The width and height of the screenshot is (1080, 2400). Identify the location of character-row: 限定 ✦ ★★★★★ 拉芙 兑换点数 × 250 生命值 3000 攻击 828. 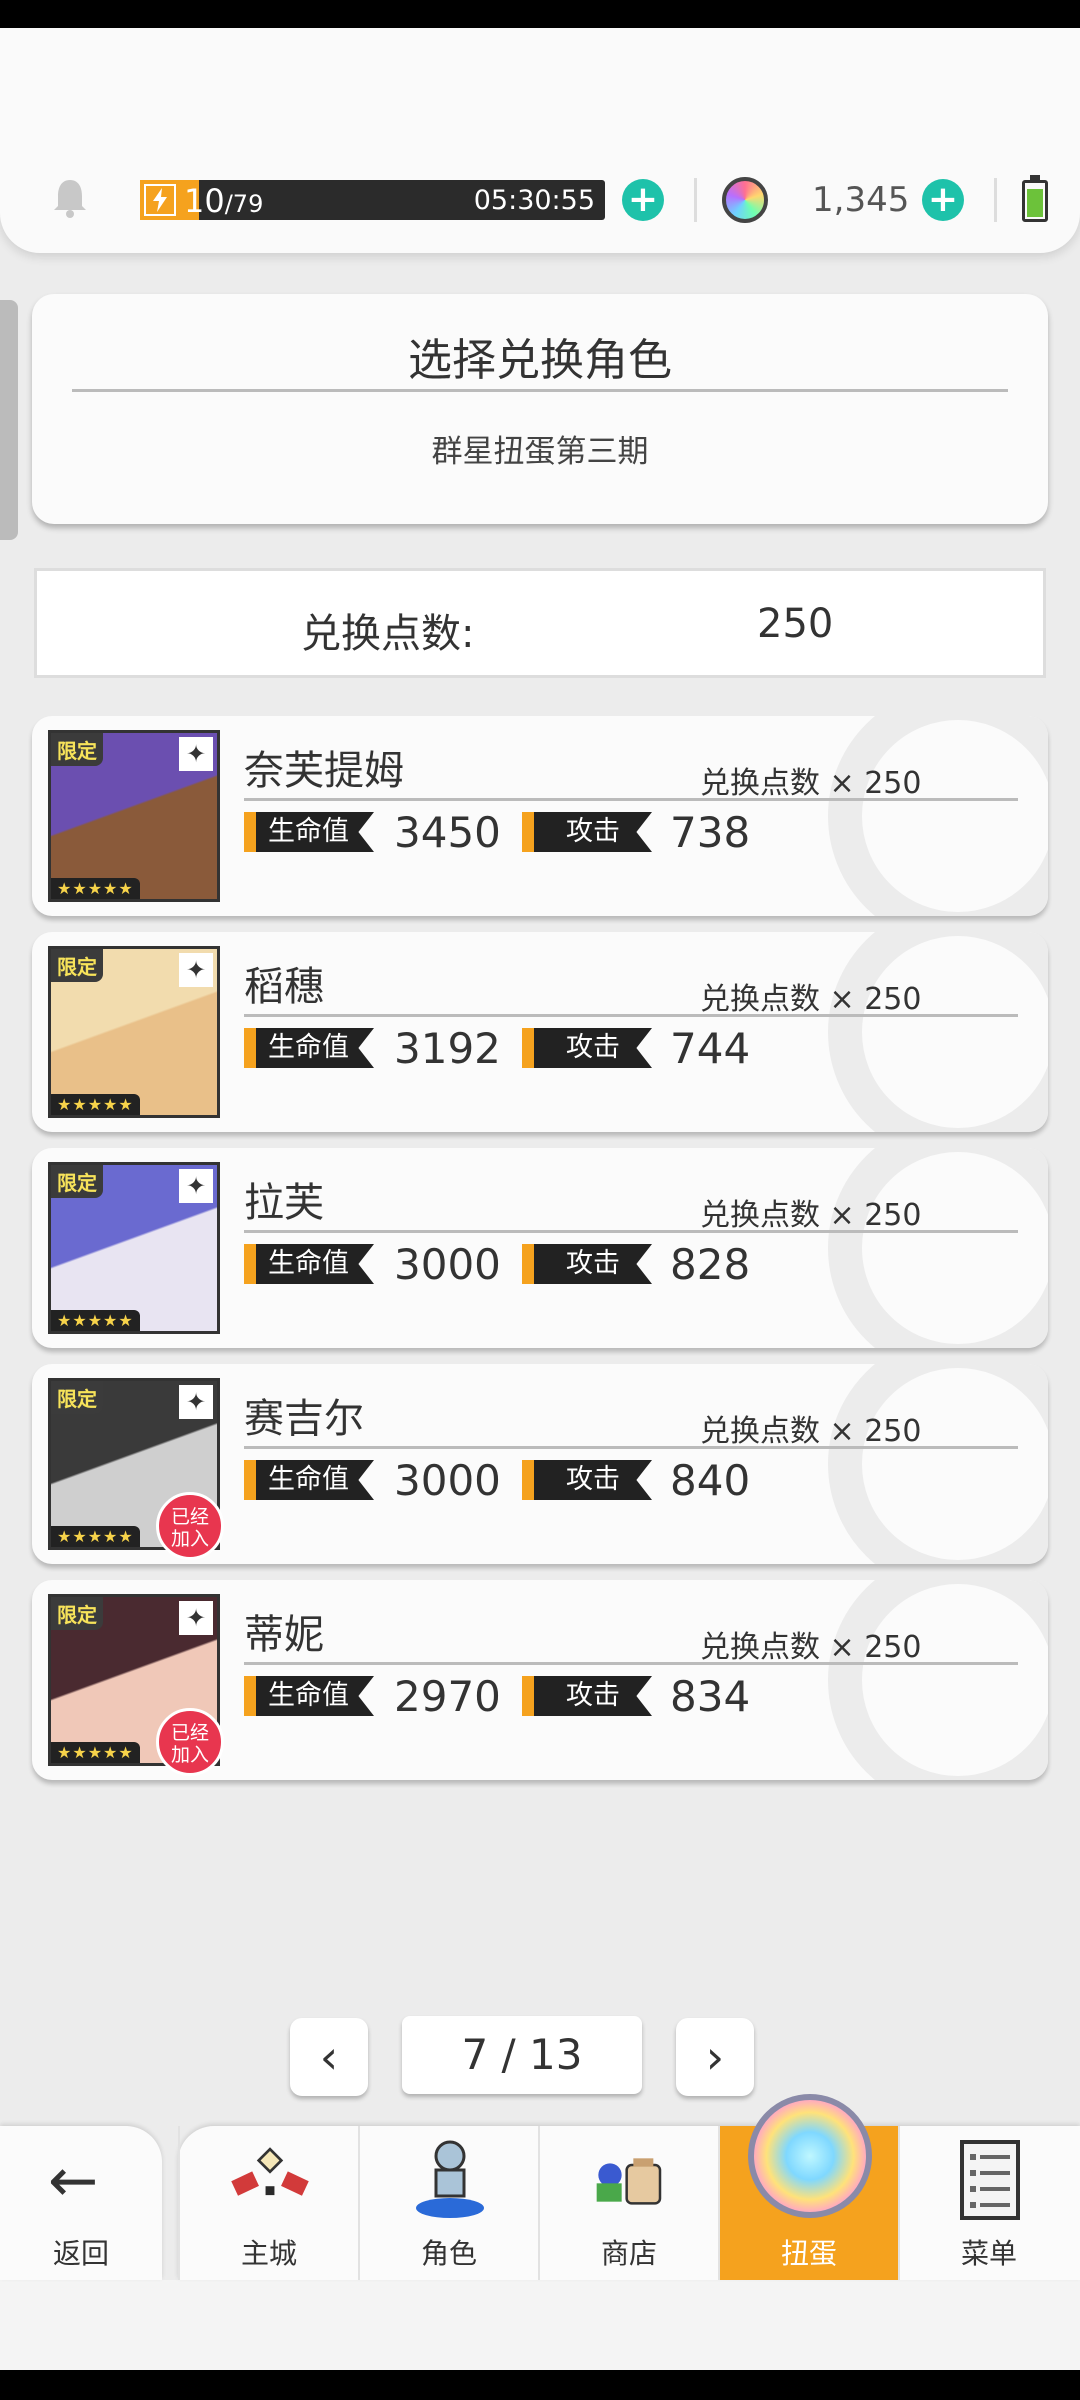
(540, 1248).